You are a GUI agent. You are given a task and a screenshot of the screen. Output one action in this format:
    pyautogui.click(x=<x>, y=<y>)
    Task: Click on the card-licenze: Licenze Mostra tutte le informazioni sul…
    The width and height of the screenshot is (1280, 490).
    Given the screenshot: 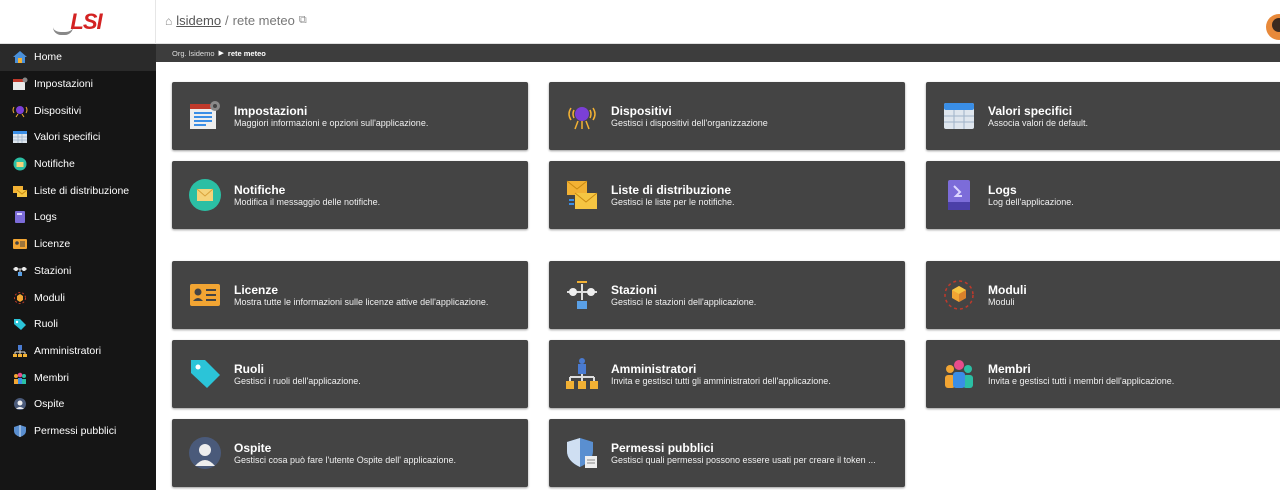 What is the action you would take?
    pyautogui.click(x=350, y=295)
    